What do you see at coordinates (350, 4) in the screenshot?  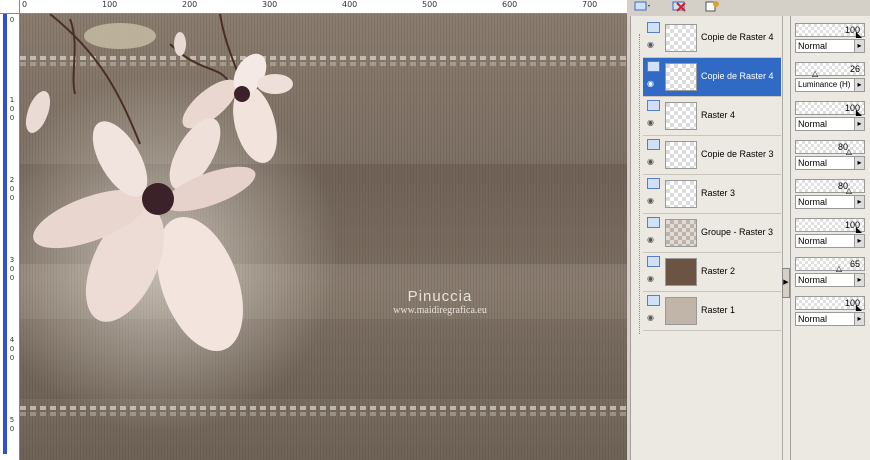 I see `ruler-label: 400` at bounding box center [350, 4].